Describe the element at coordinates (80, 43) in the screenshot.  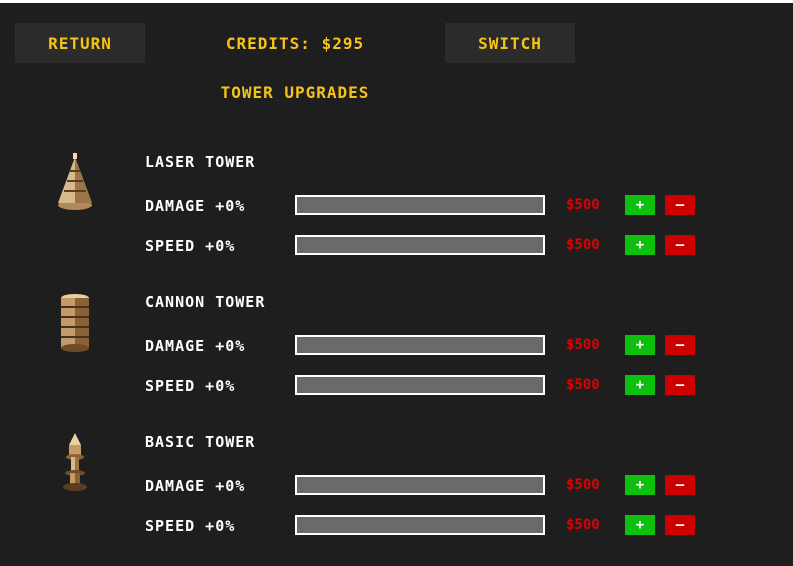
I see `return-button: RETURN` at that location.